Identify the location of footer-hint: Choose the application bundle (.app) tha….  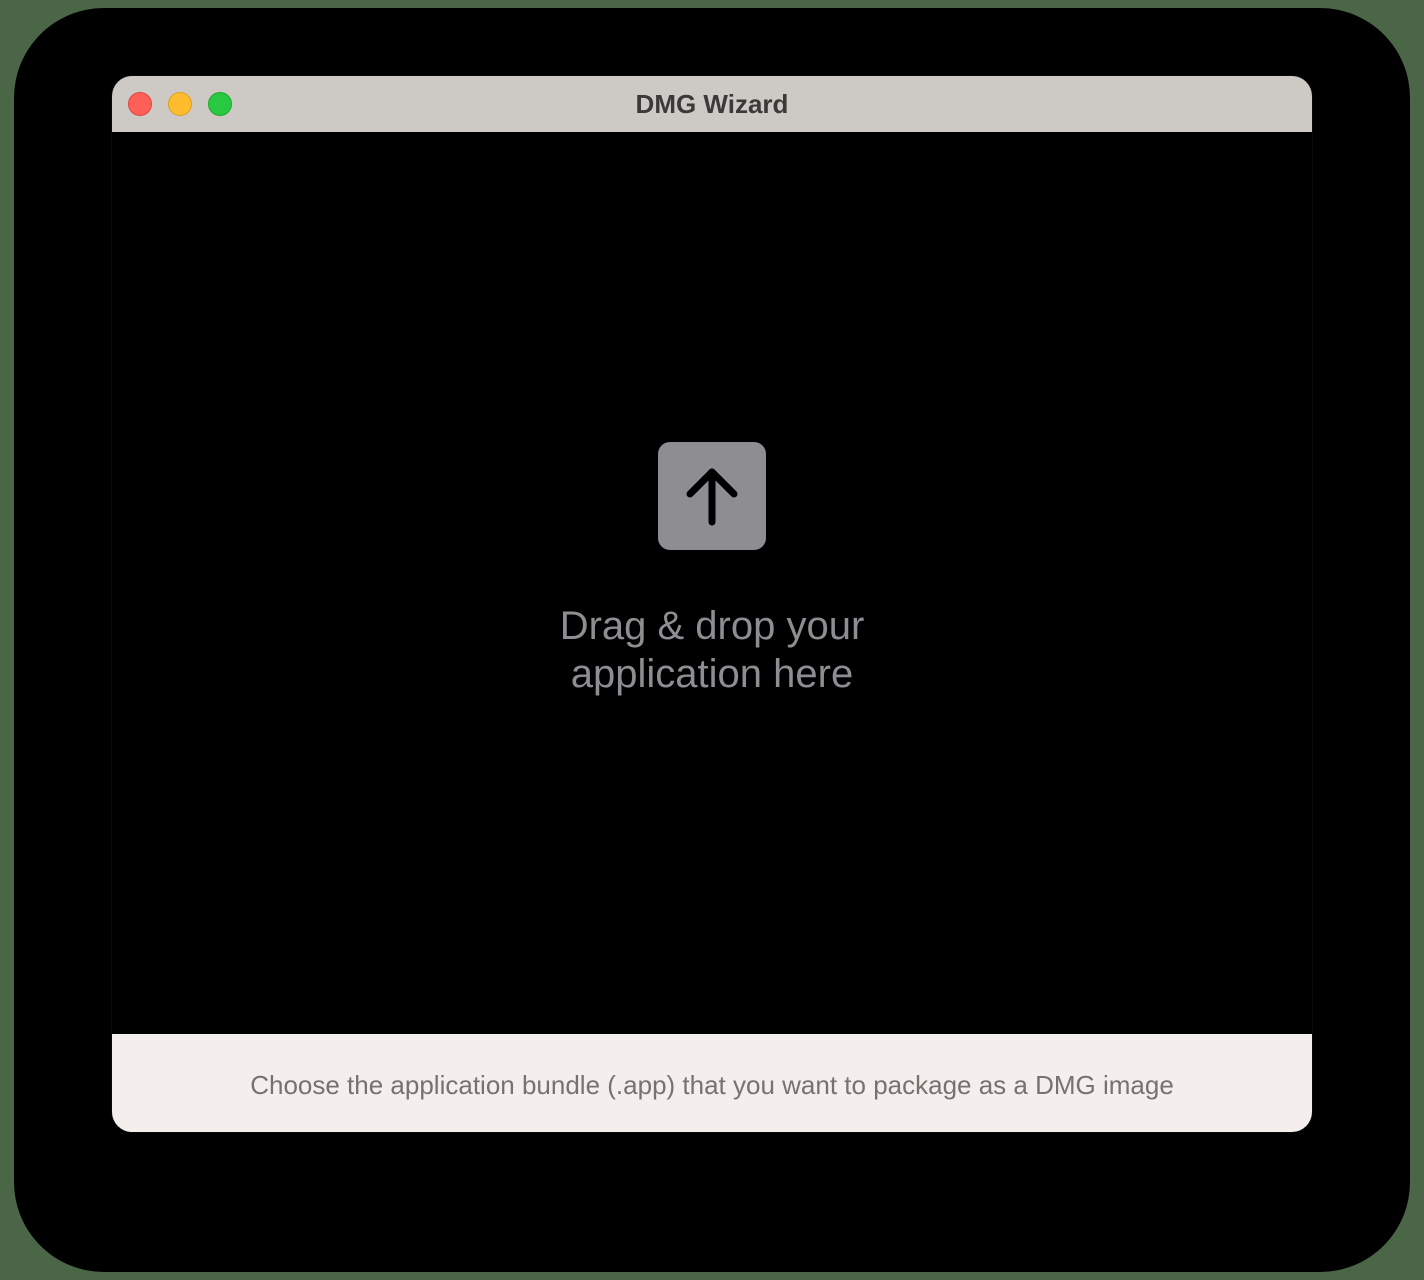
(712, 1085).